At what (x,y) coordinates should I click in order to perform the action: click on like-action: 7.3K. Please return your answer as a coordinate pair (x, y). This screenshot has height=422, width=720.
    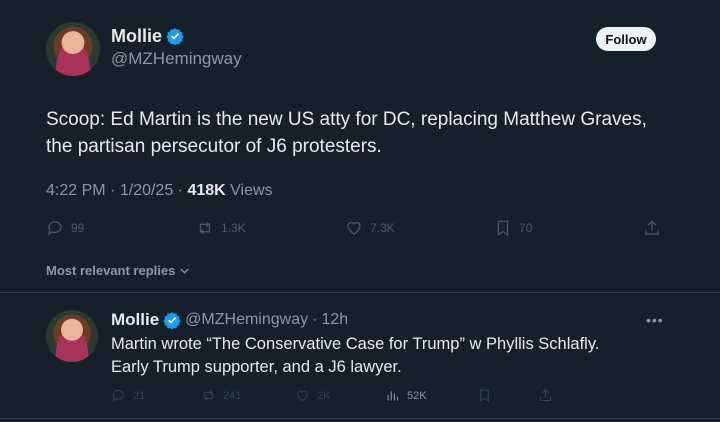
    Looking at the image, I should click on (370, 228).